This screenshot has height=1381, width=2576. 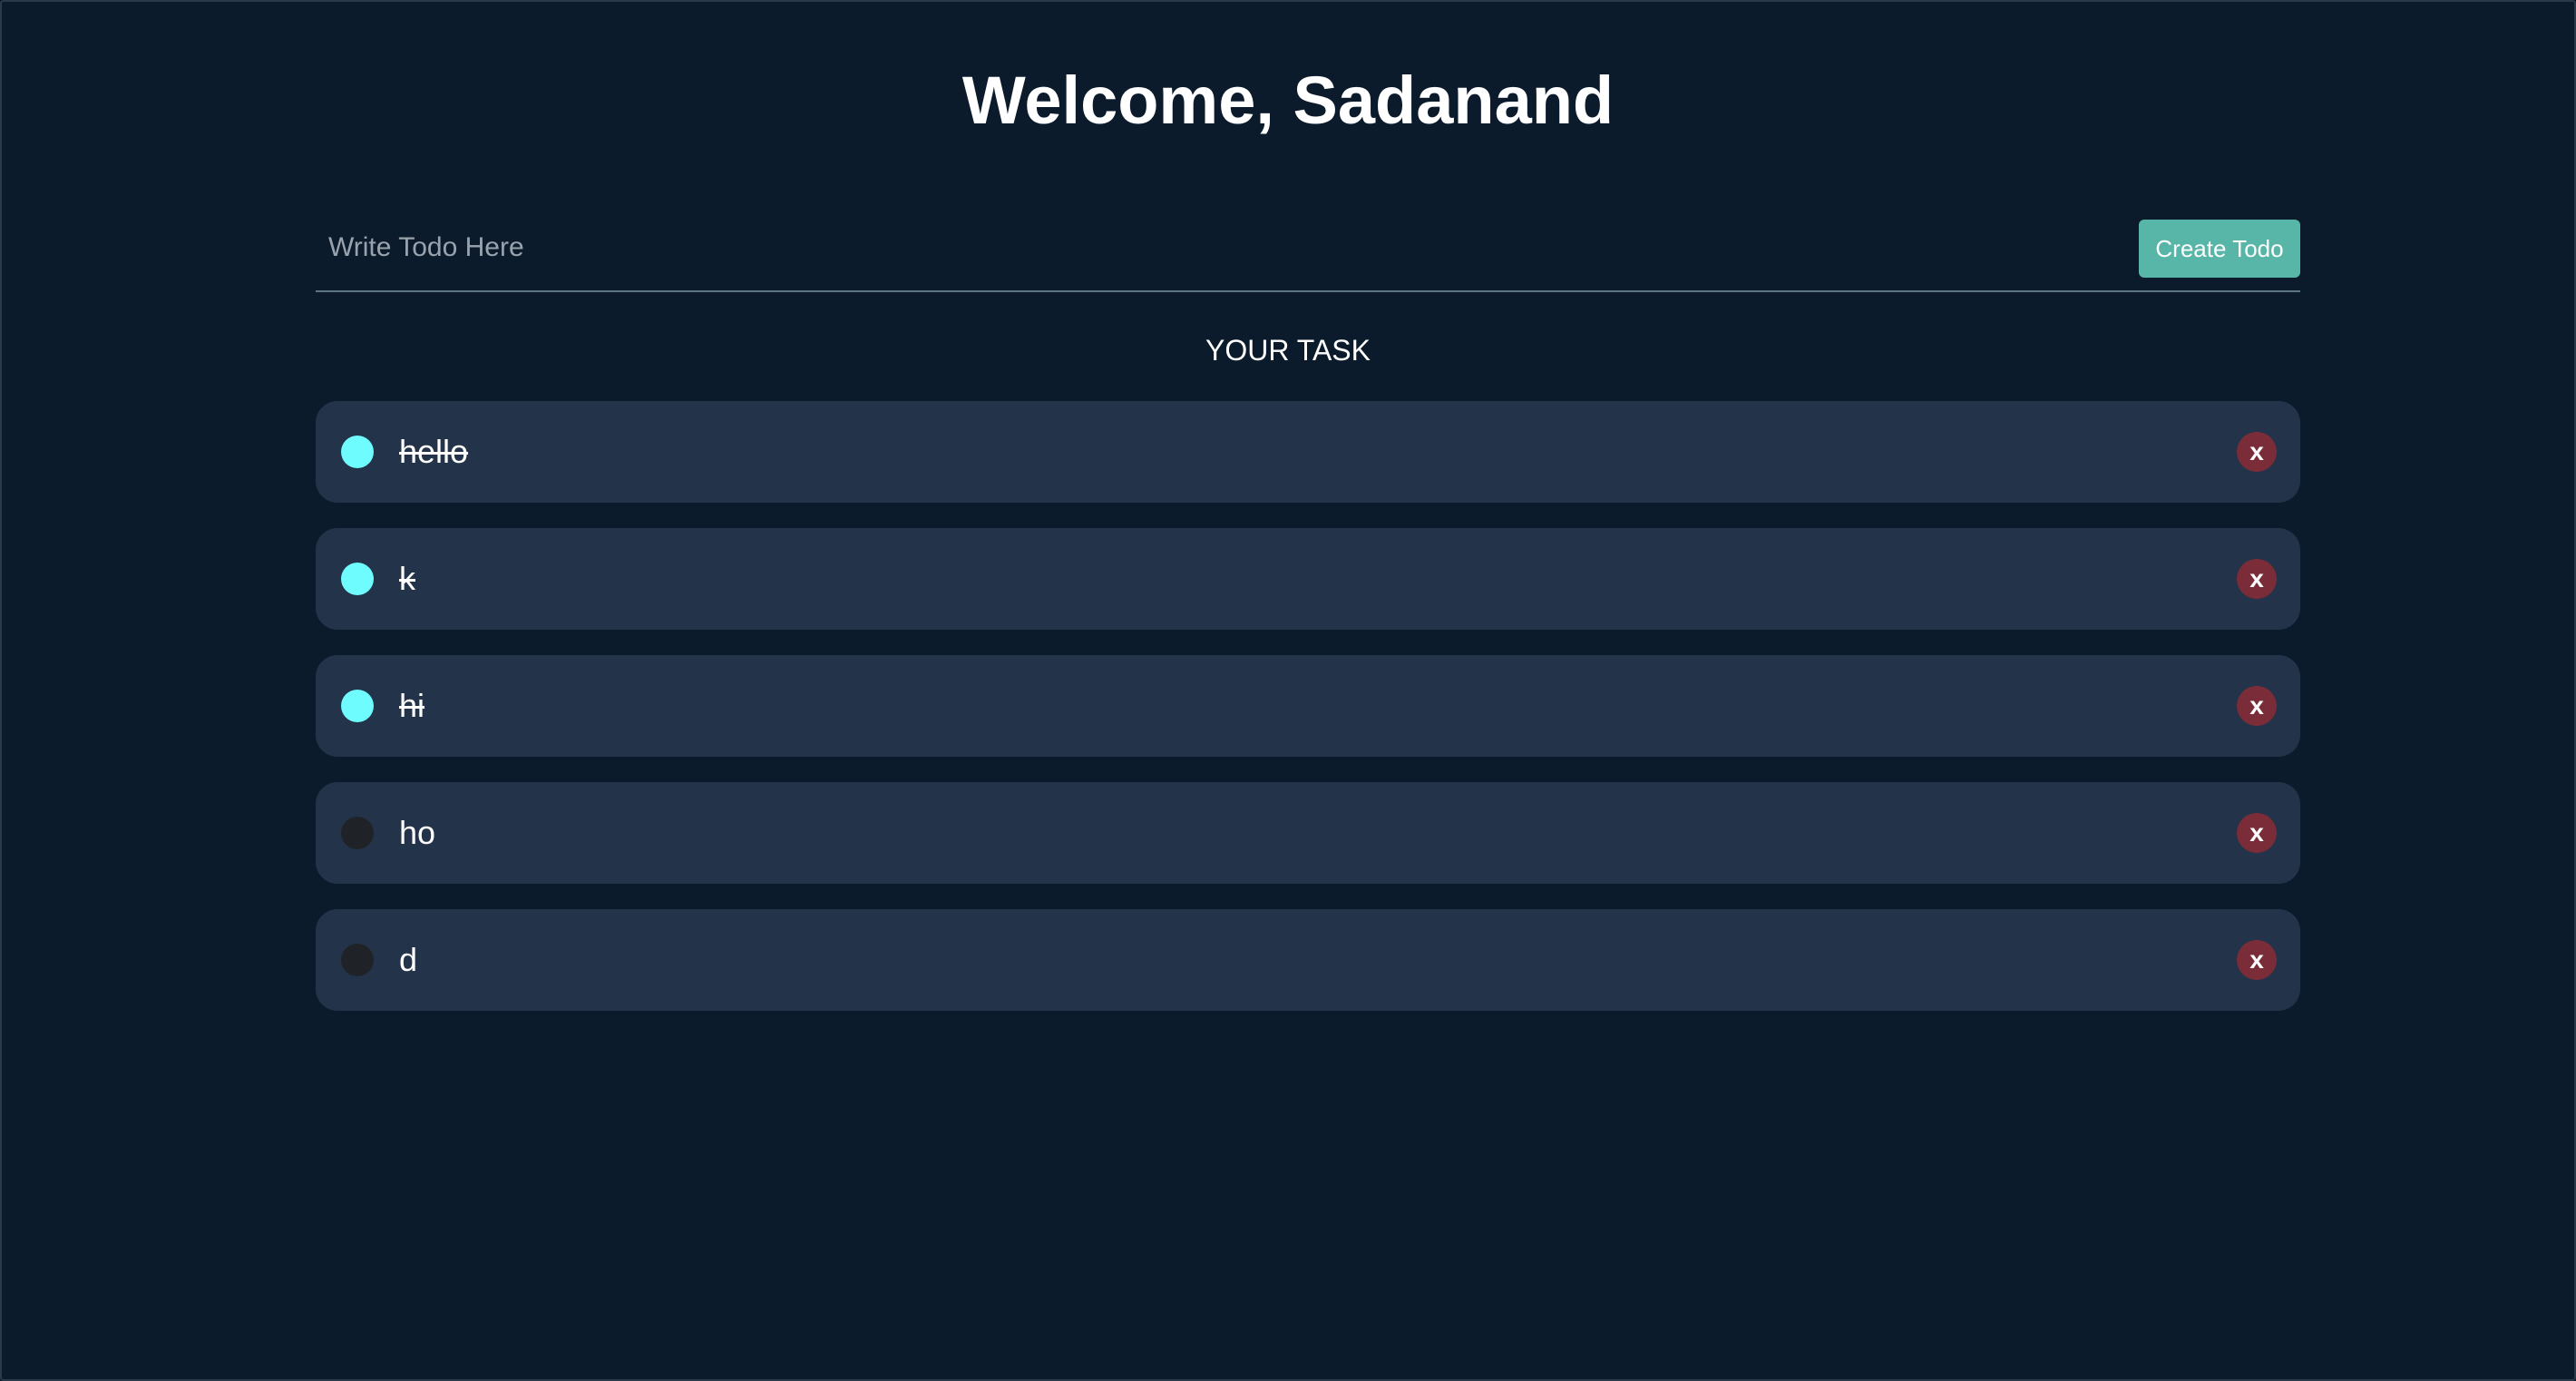 I want to click on task-text: d, so click(x=408, y=960).